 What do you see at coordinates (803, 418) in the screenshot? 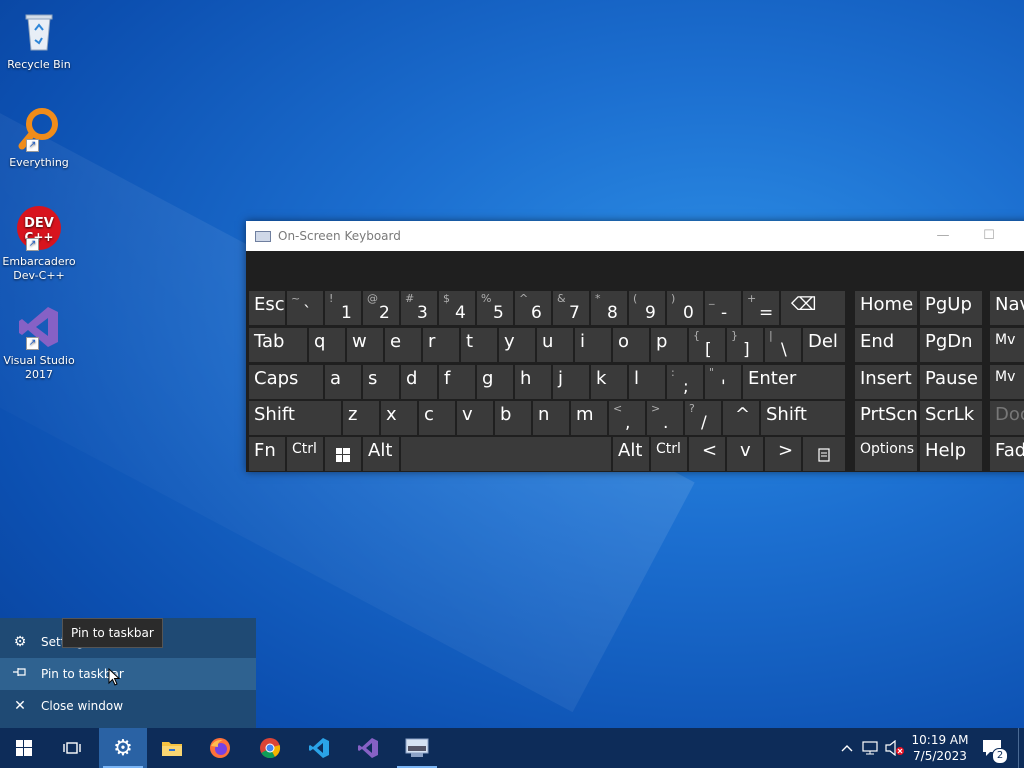
I see `key-shift-right: Shift` at bounding box center [803, 418].